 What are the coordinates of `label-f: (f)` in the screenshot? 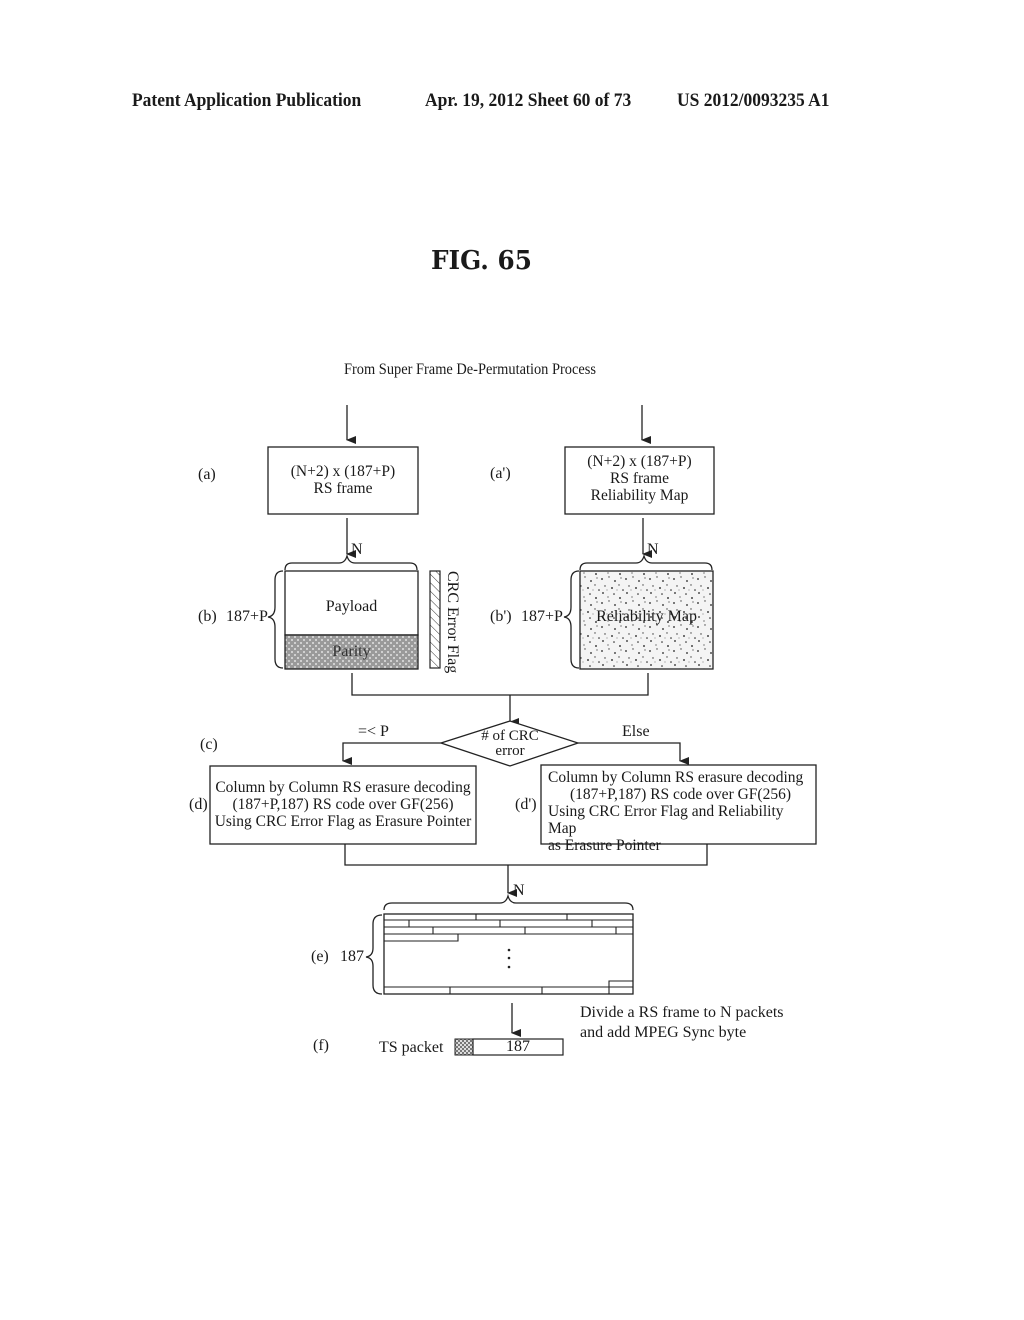 It's located at (321, 1045).